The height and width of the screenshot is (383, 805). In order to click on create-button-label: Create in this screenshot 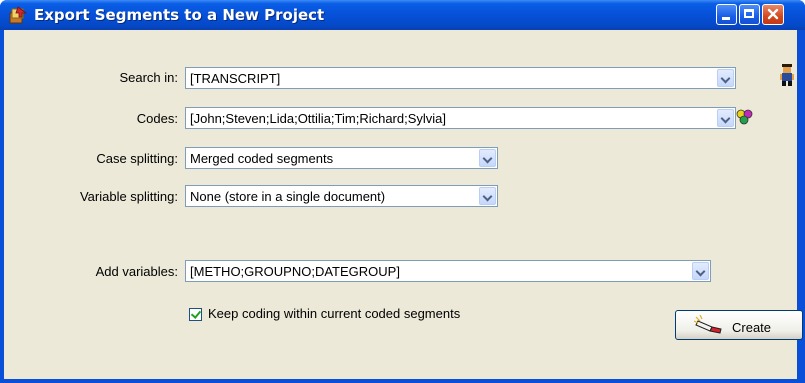, I will do `click(752, 327)`.